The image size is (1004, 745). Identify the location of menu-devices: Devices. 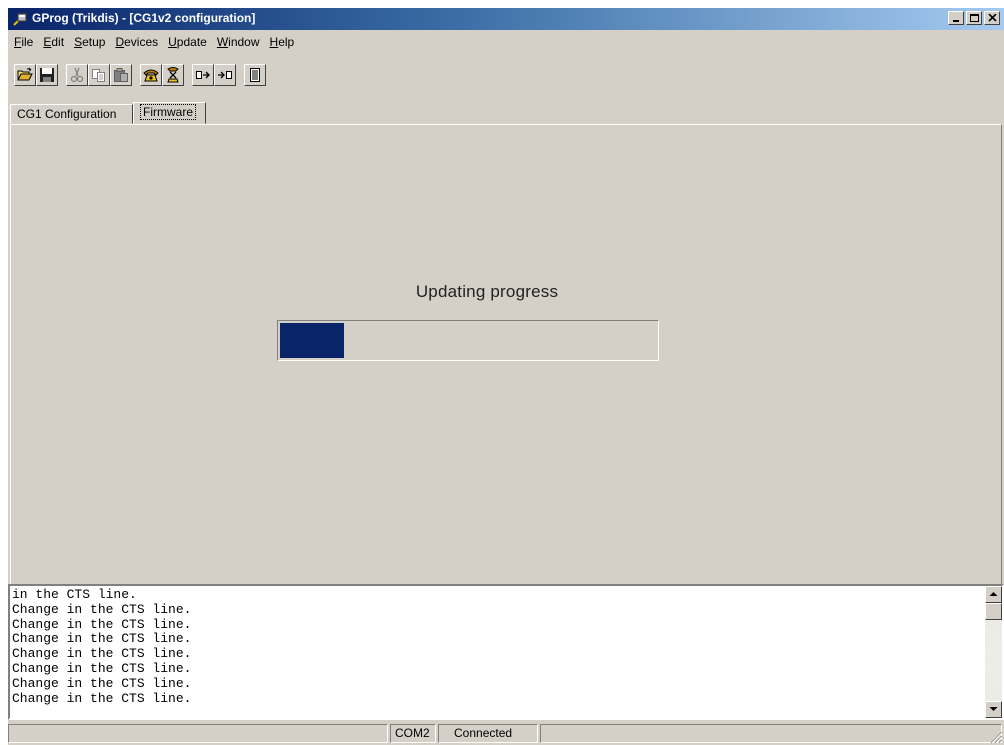
(136, 42).